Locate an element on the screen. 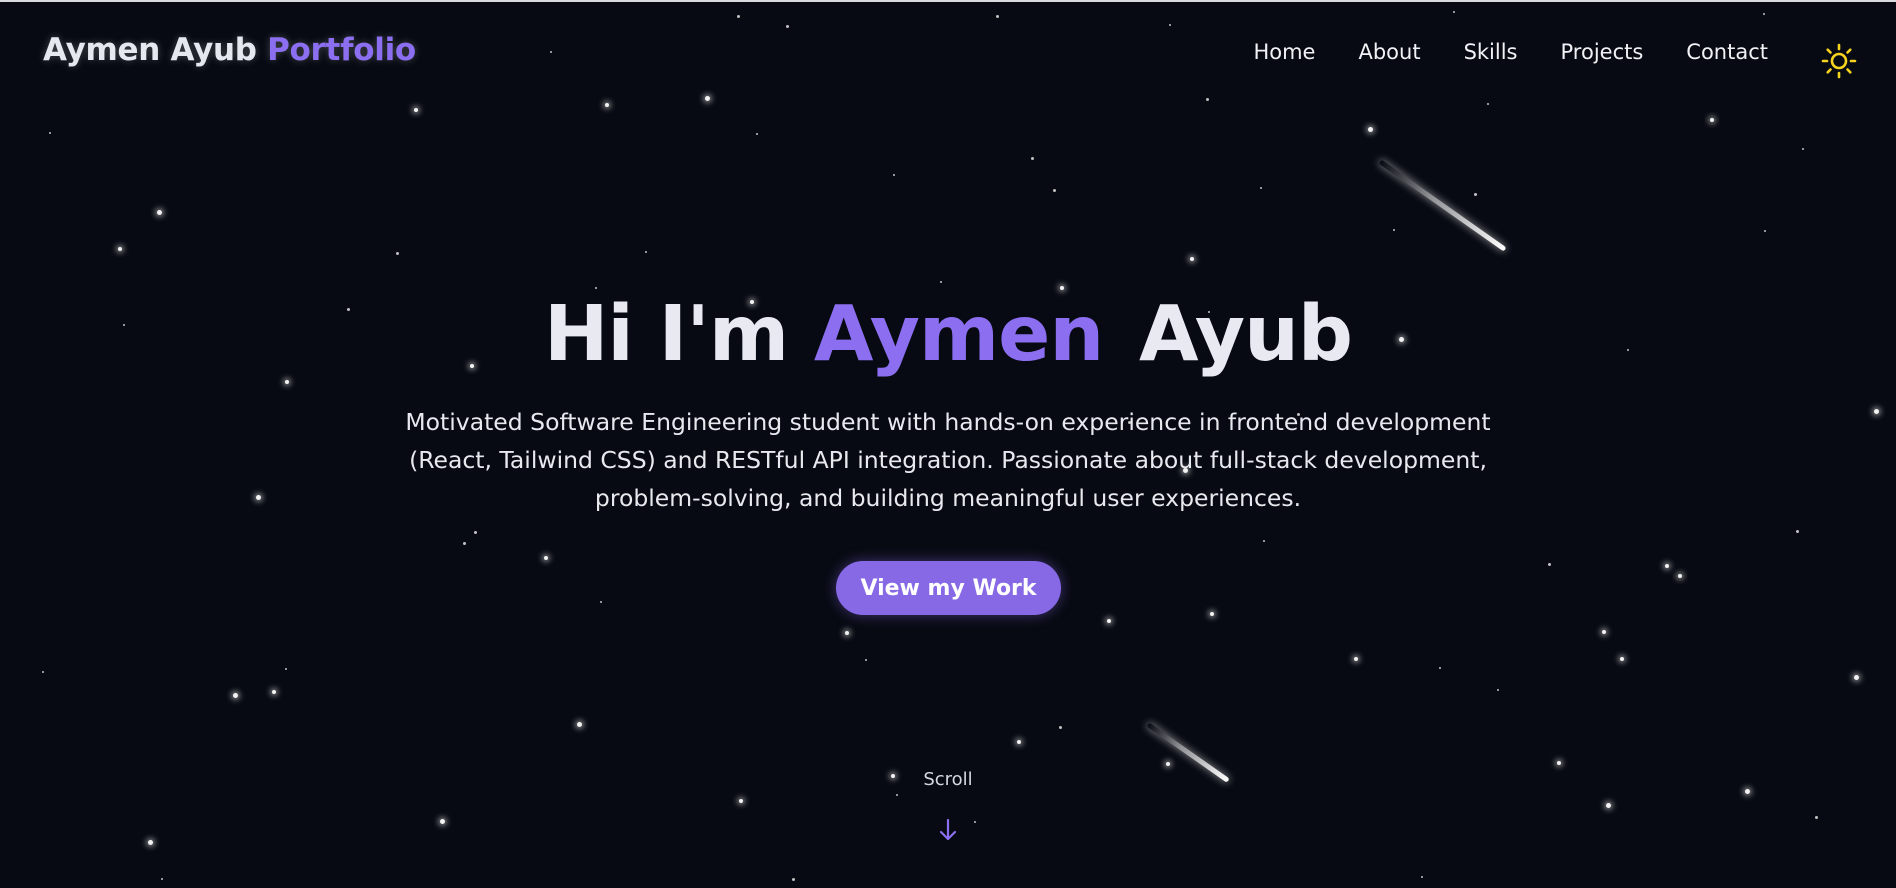  nav-link-home: Home is located at coordinates (1284, 52).